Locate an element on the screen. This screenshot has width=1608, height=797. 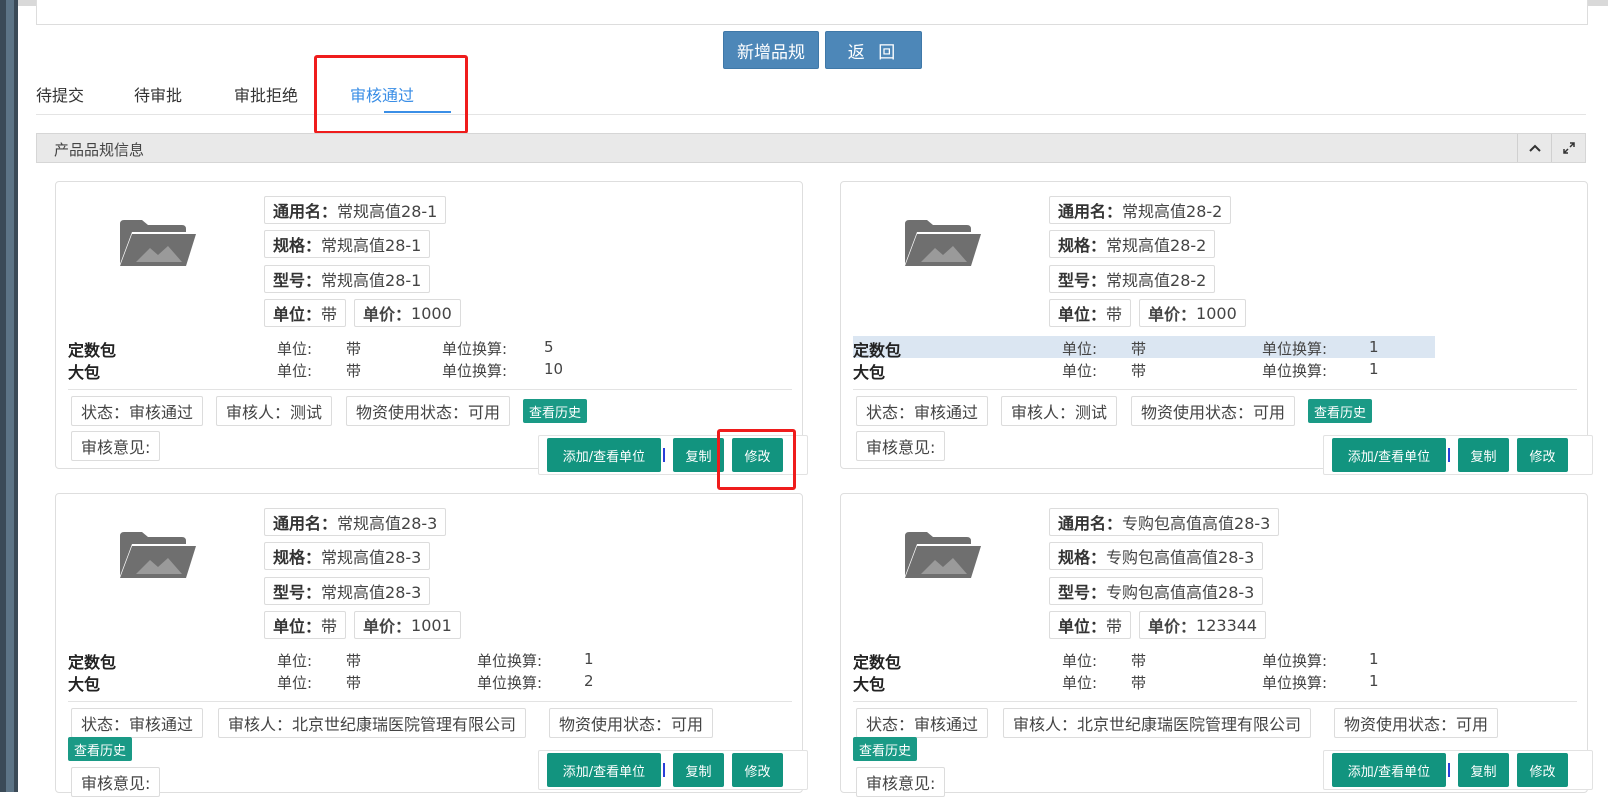
expand-icon is located at coordinates (1568, 148).